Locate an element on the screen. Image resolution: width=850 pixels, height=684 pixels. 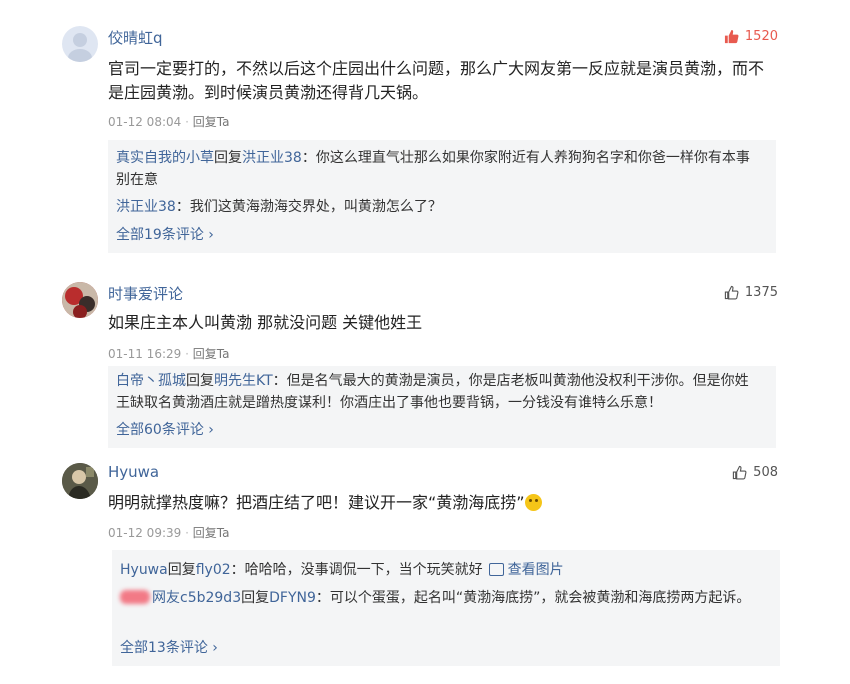
like-count: 1375 is located at coordinates (761, 292).